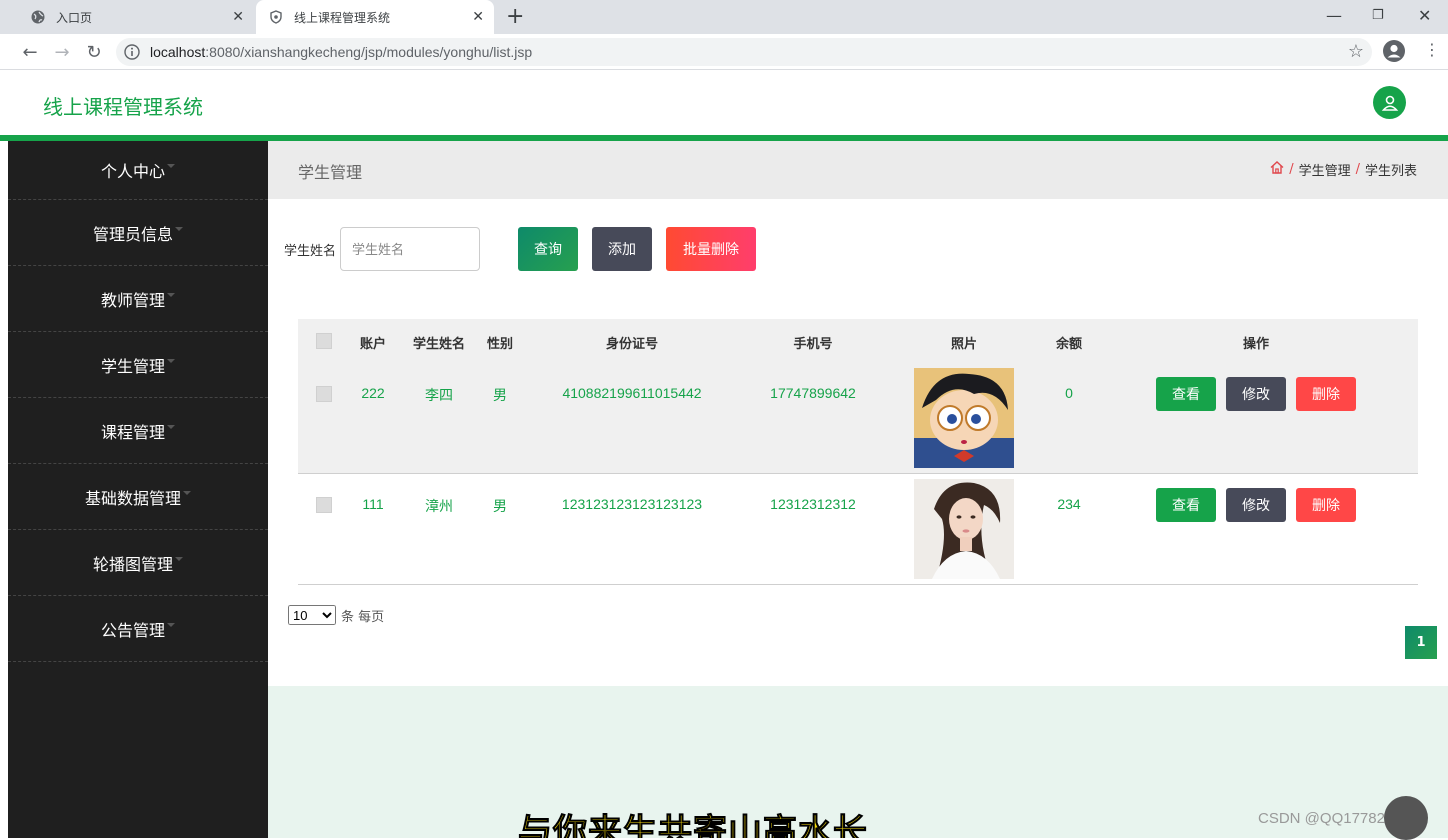 This screenshot has width=1448, height=840. Describe the element at coordinates (1394, 53) in the screenshot. I see `profile-icon` at that location.